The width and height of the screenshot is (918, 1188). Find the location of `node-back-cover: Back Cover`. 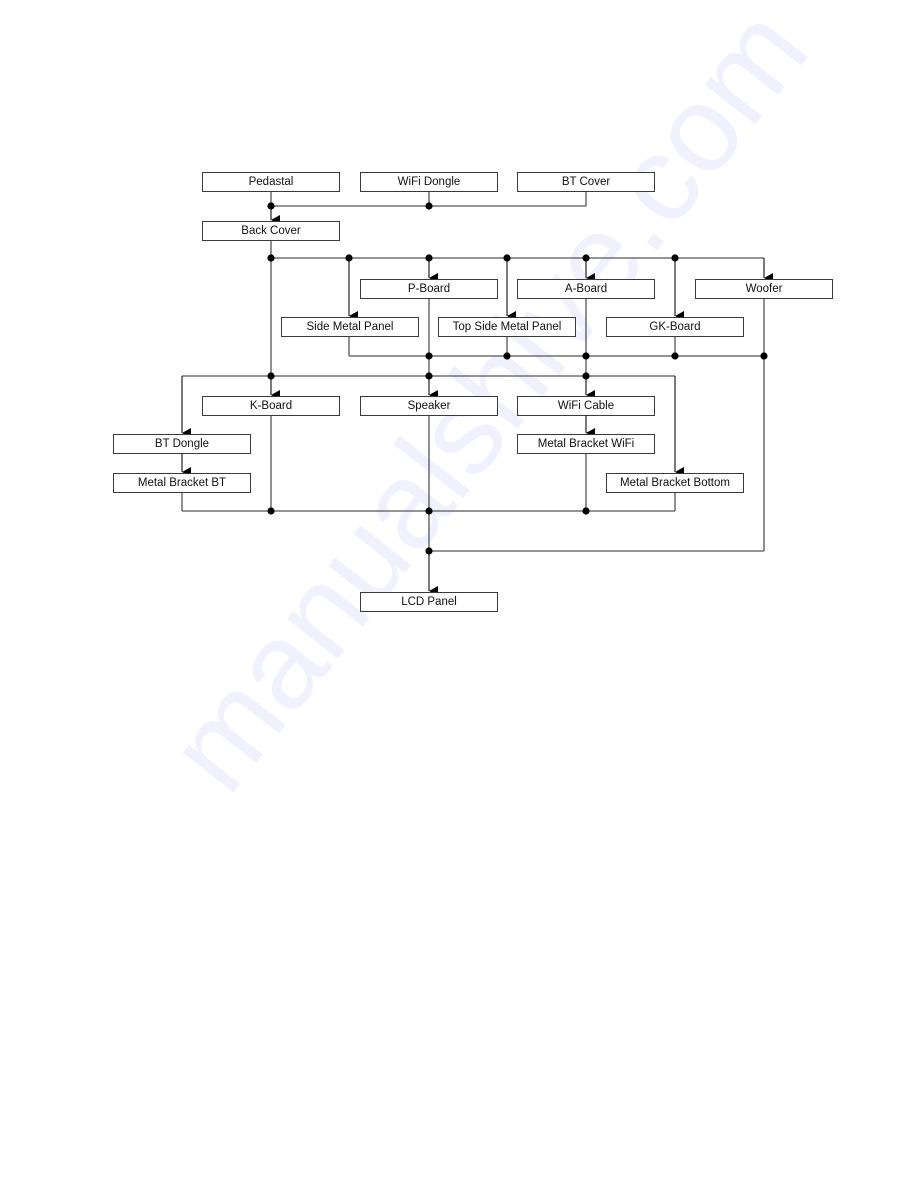

node-back-cover: Back Cover is located at coordinates (271, 231).